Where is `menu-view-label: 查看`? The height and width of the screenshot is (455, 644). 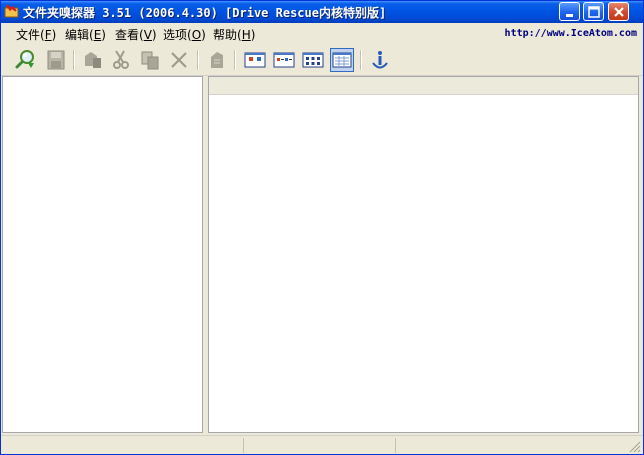 menu-view-label: 查看 is located at coordinates (127, 35).